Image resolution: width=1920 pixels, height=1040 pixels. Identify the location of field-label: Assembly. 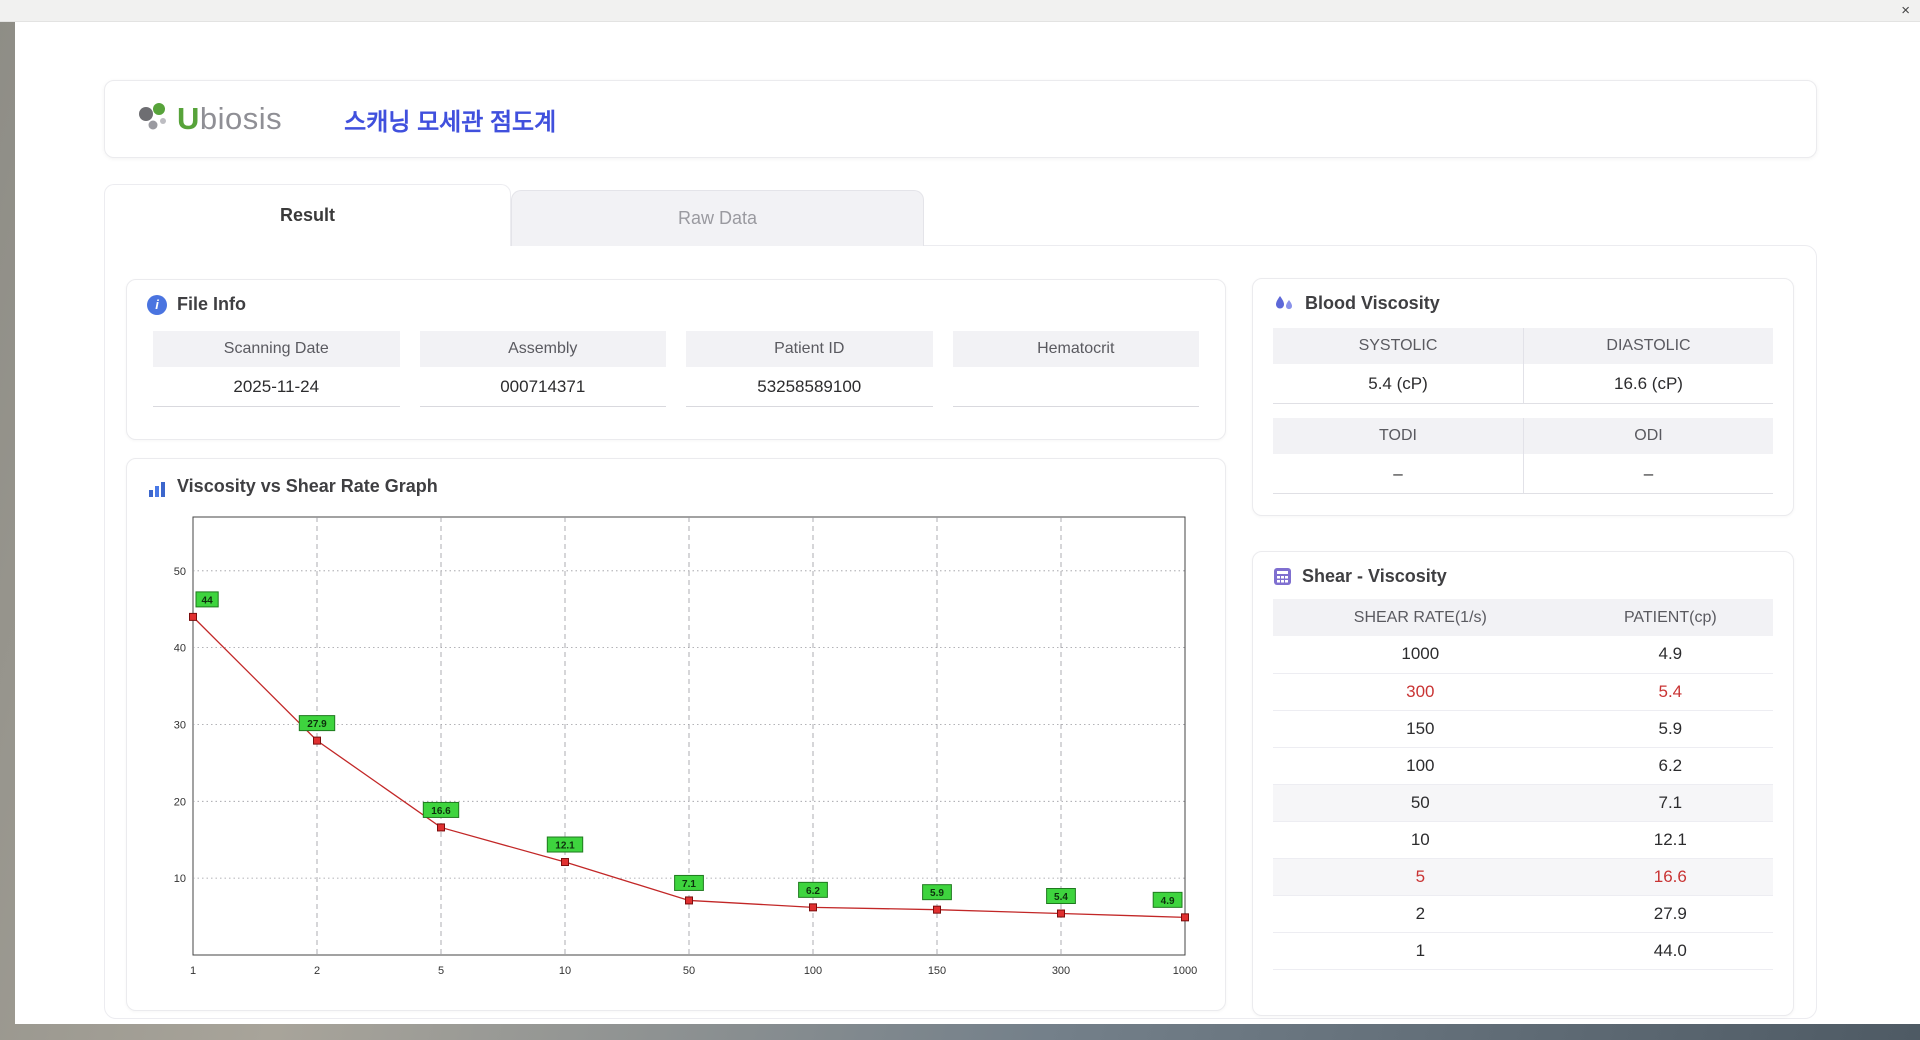
(542, 349).